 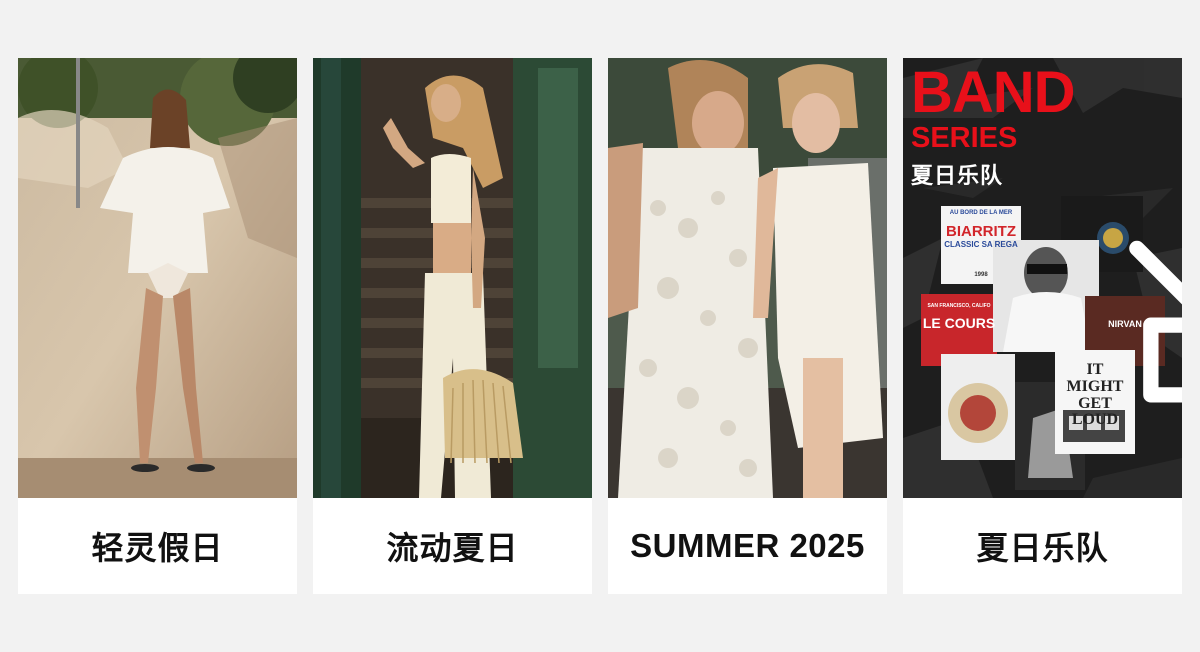 What do you see at coordinates (959, 323) in the screenshot?
I see `shirt-lecour-print: LE COURS` at bounding box center [959, 323].